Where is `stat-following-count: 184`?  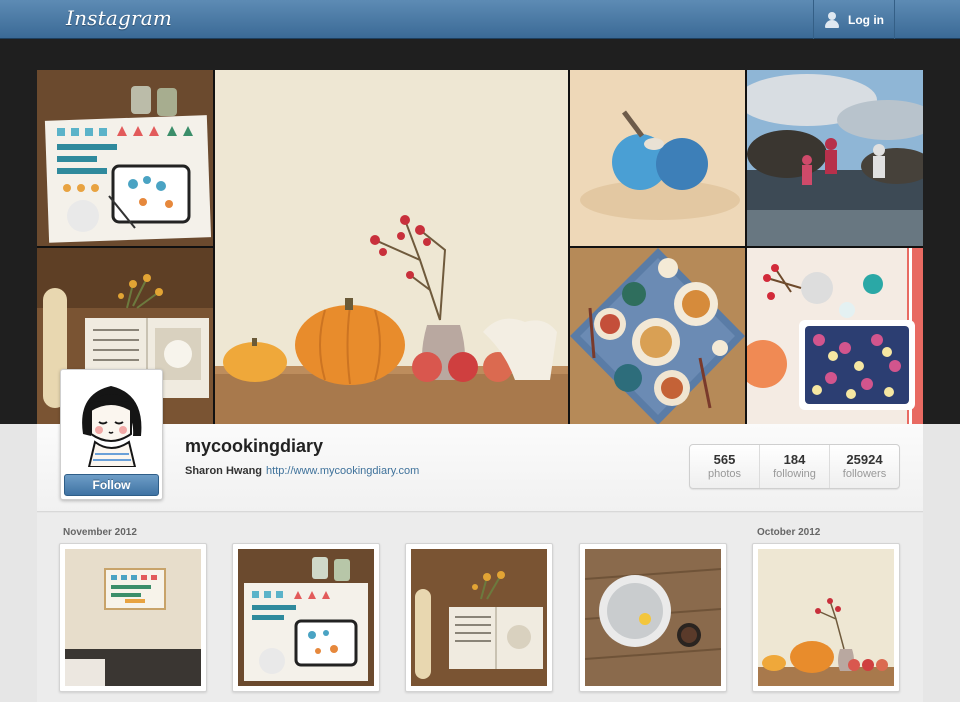
stat-following-count: 184 is located at coordinates (794, 459).